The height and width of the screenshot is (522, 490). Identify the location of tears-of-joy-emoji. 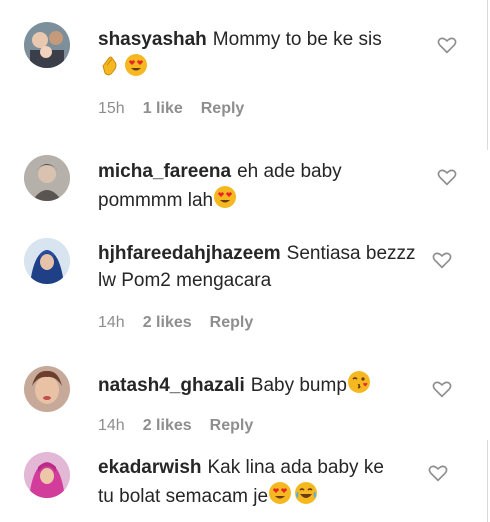
(306, 497).